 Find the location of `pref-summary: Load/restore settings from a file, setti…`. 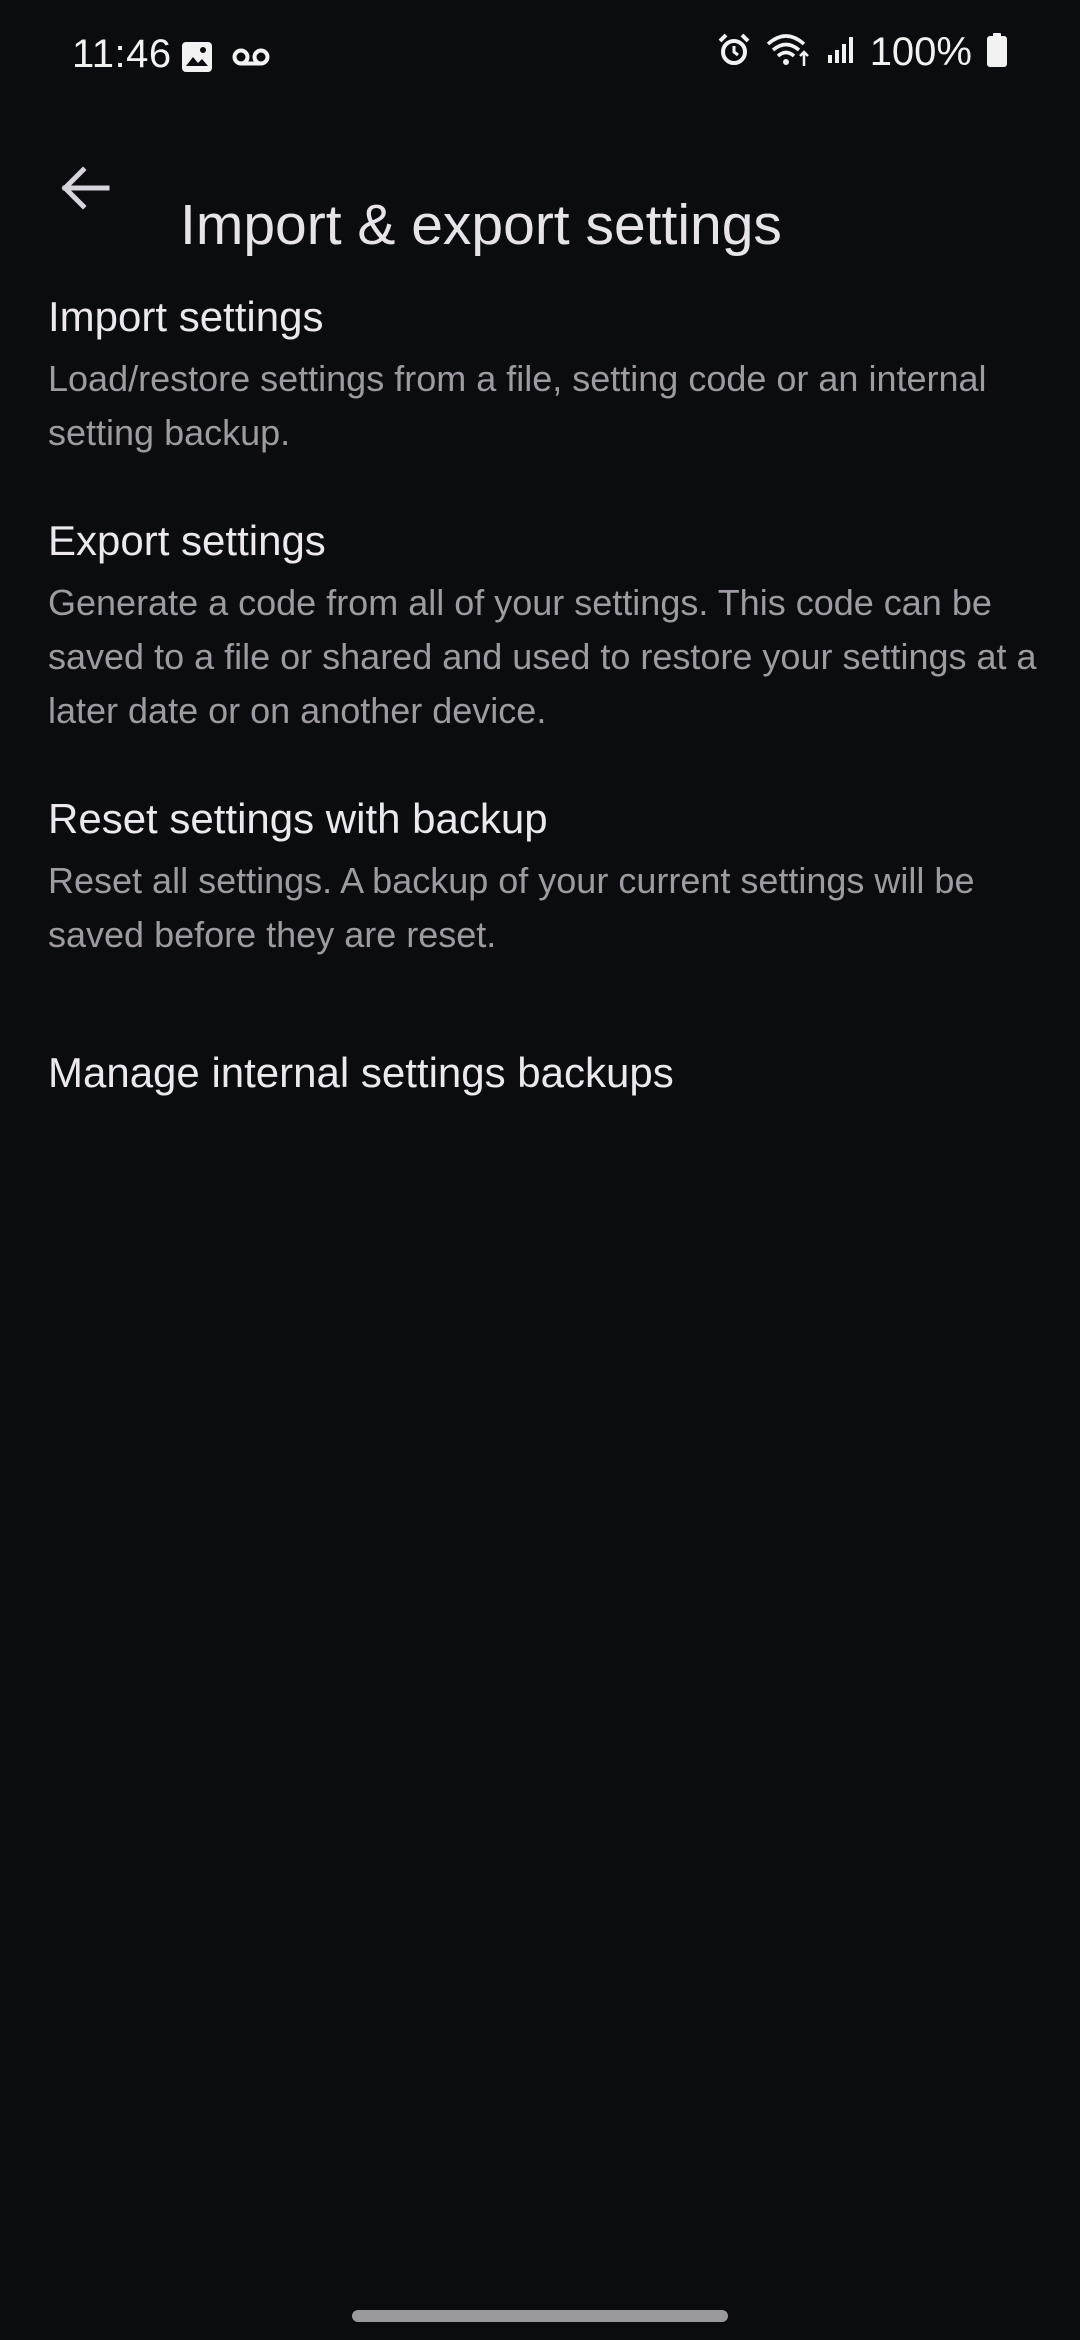

pref-summary: Load/restore settings from a file, setti… is located at coordinates (517, 405).